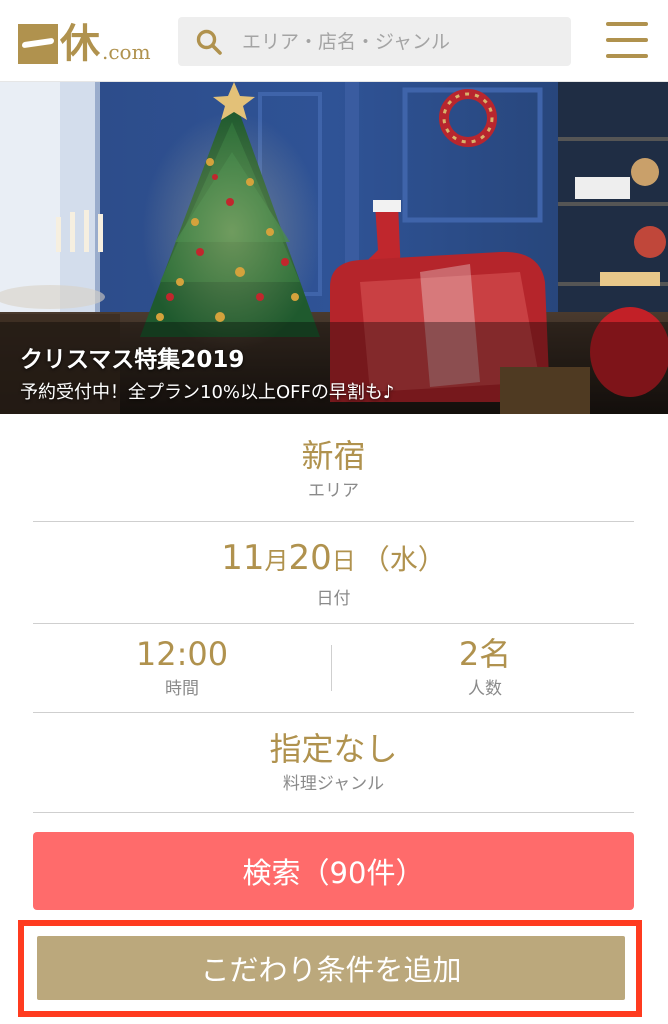 This screenshot has width=668, height=1024. Describe the element at coordinates (402, 41) in the screenshot. I see `search-input` at that location.